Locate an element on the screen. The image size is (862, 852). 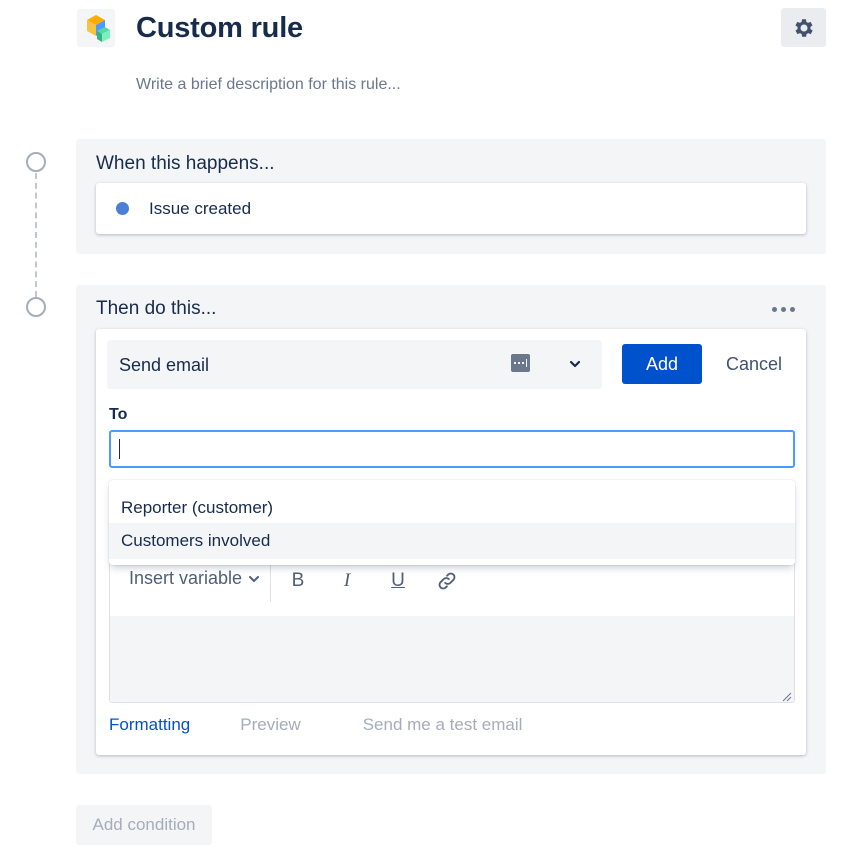
text-caret is located at coordinates (119, 449).